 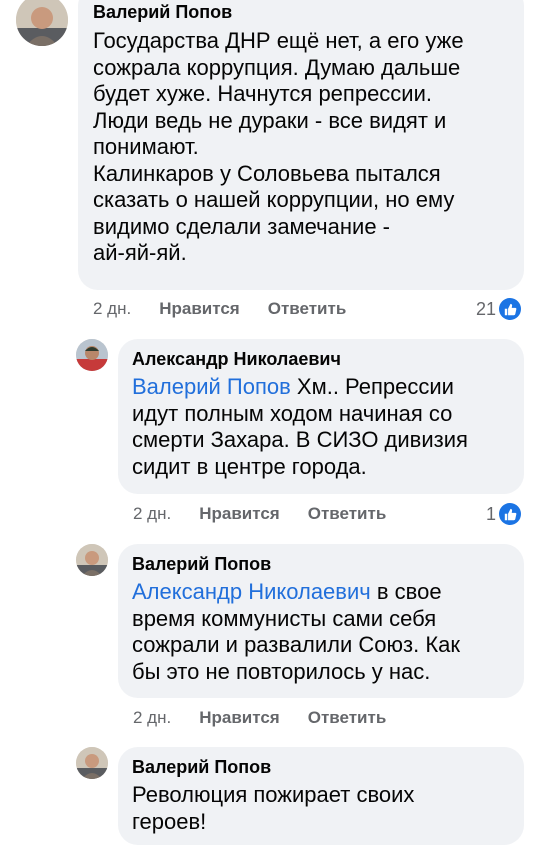 What do you see at coordinates (491, 513) in the screenshot?
I see `reaction-count-number: 1` at bounding box center [491, 513].